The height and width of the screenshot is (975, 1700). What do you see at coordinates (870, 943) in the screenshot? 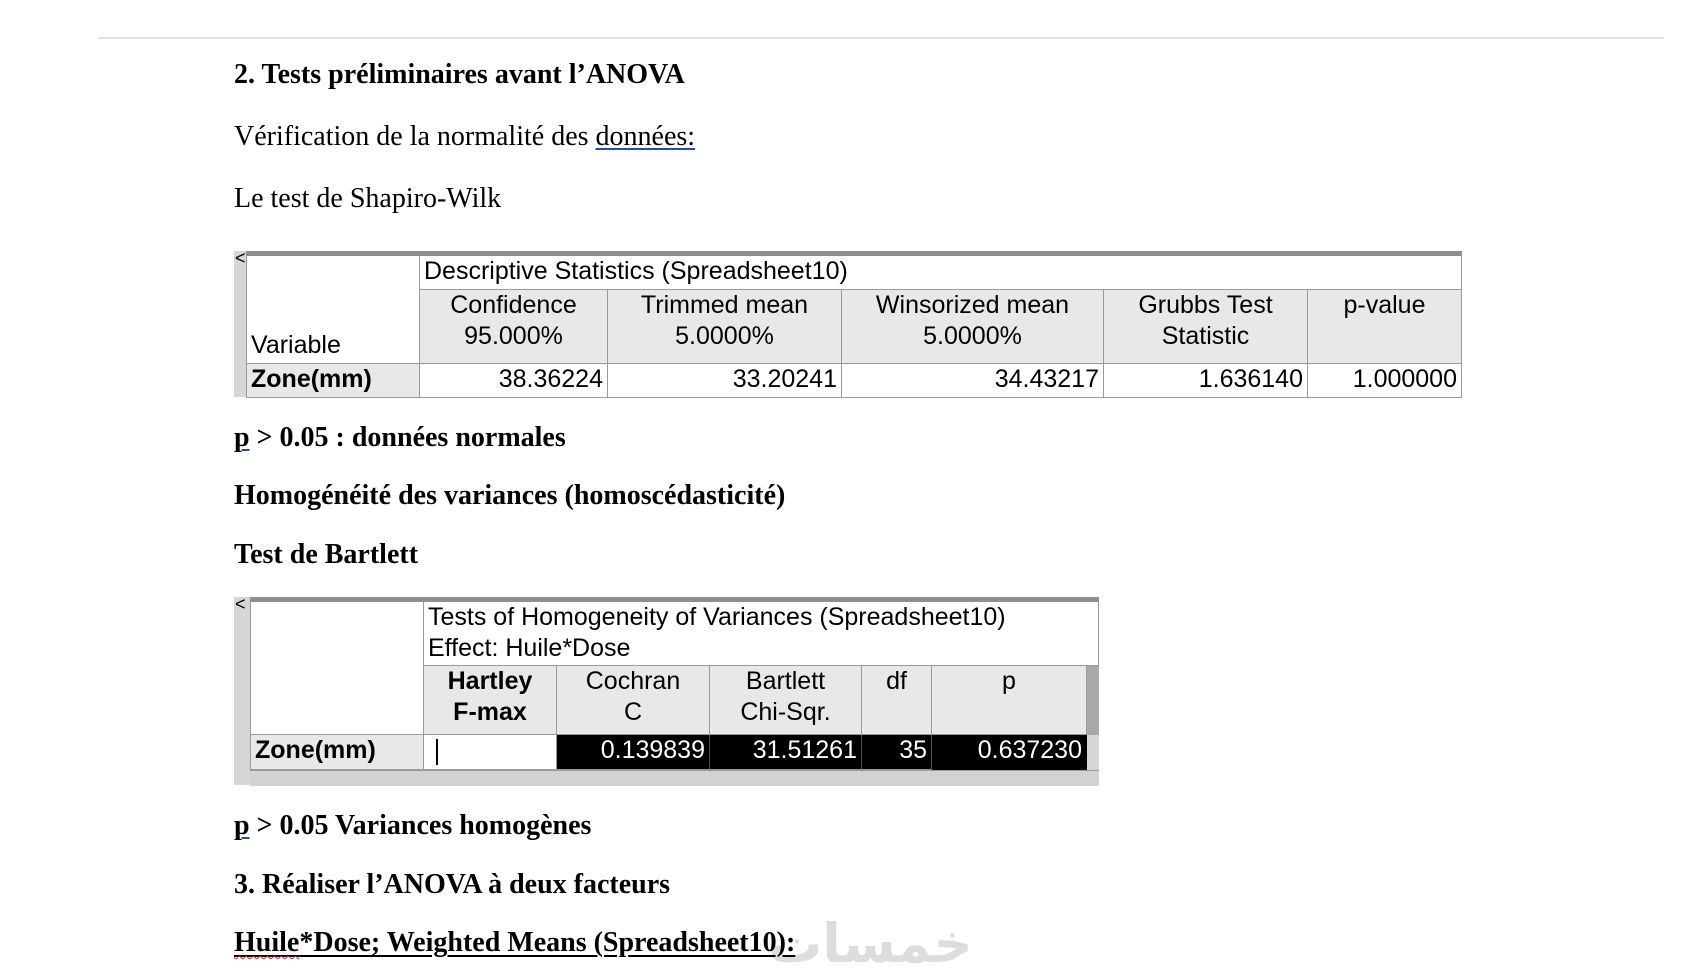
I see `watermark-logo: خمسات` at bounding box center [870, 943].